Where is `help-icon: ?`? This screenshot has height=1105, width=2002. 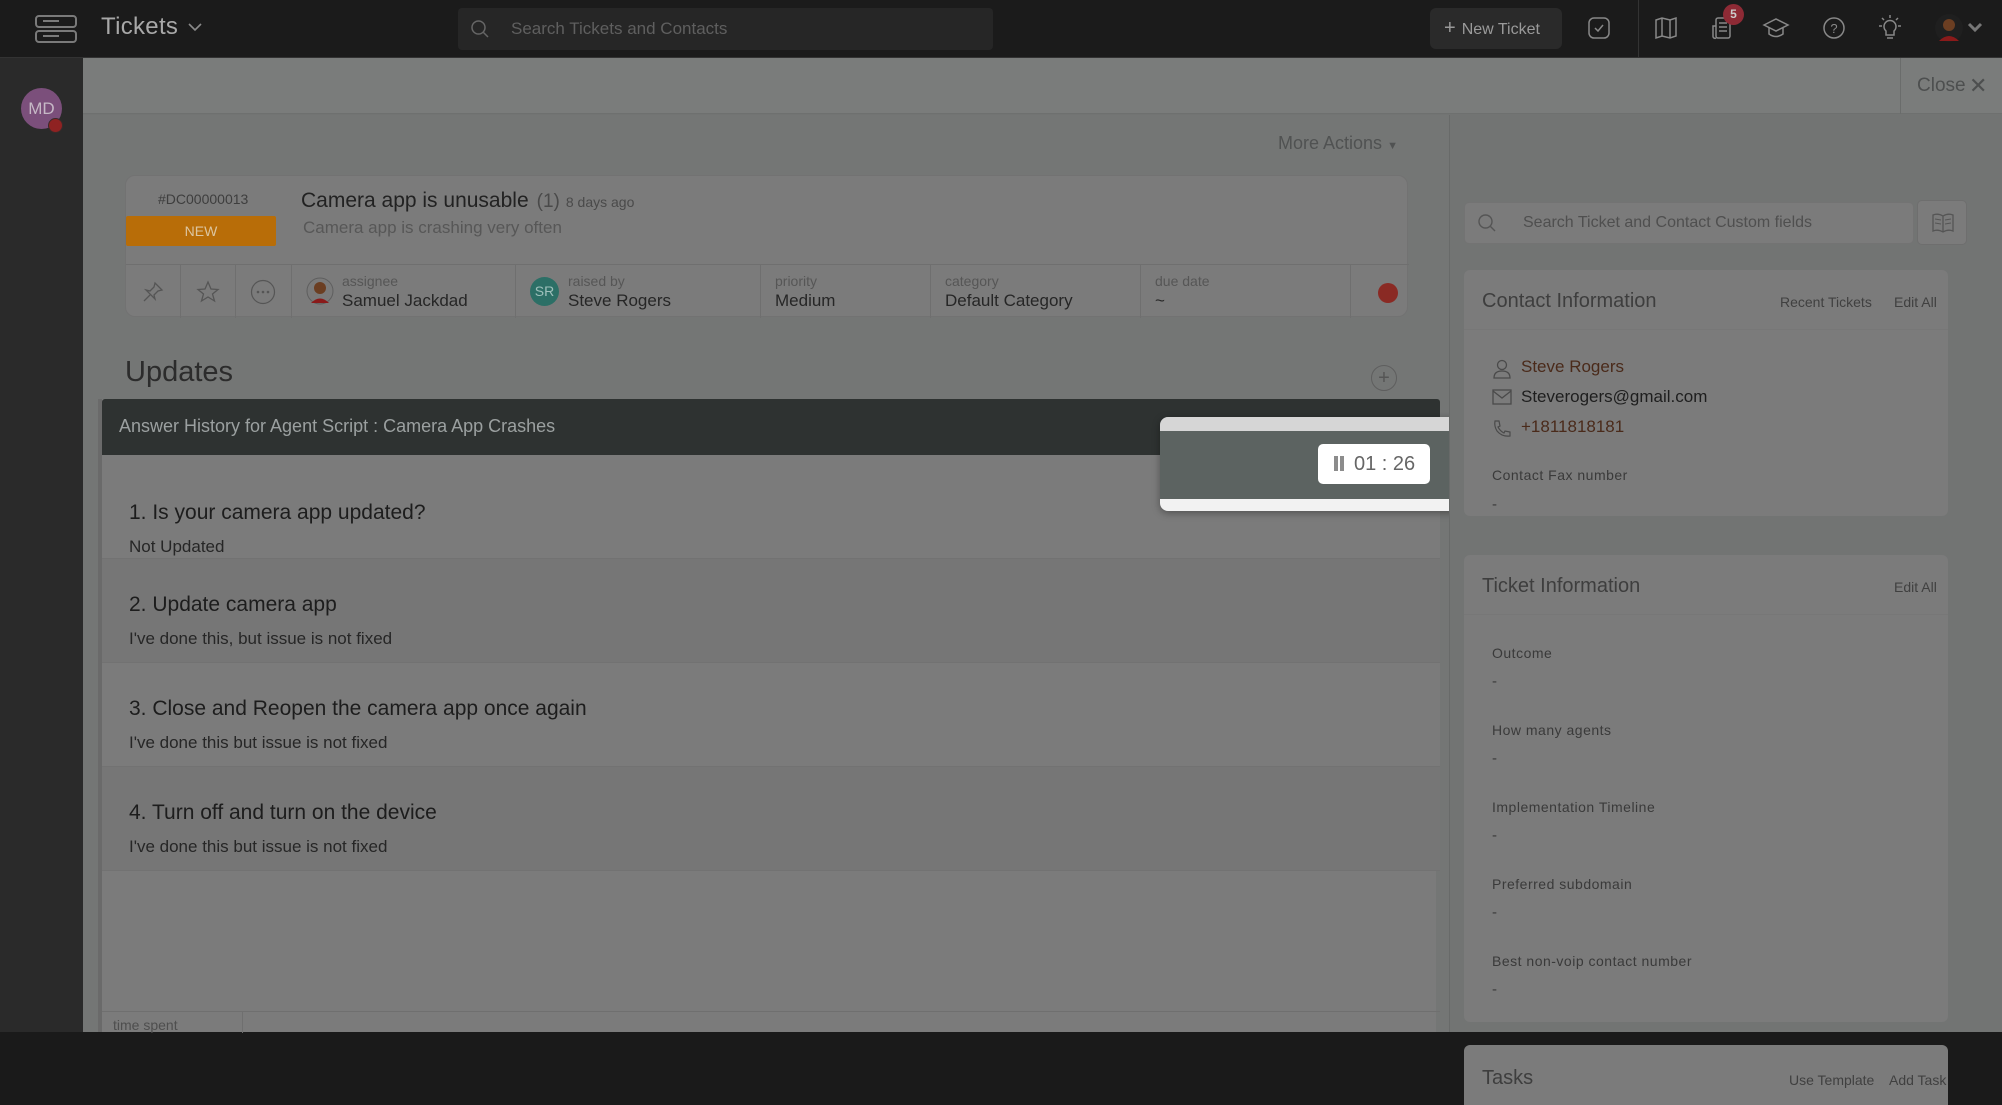
help-icon: ? is located at coordinates (1834, 28).